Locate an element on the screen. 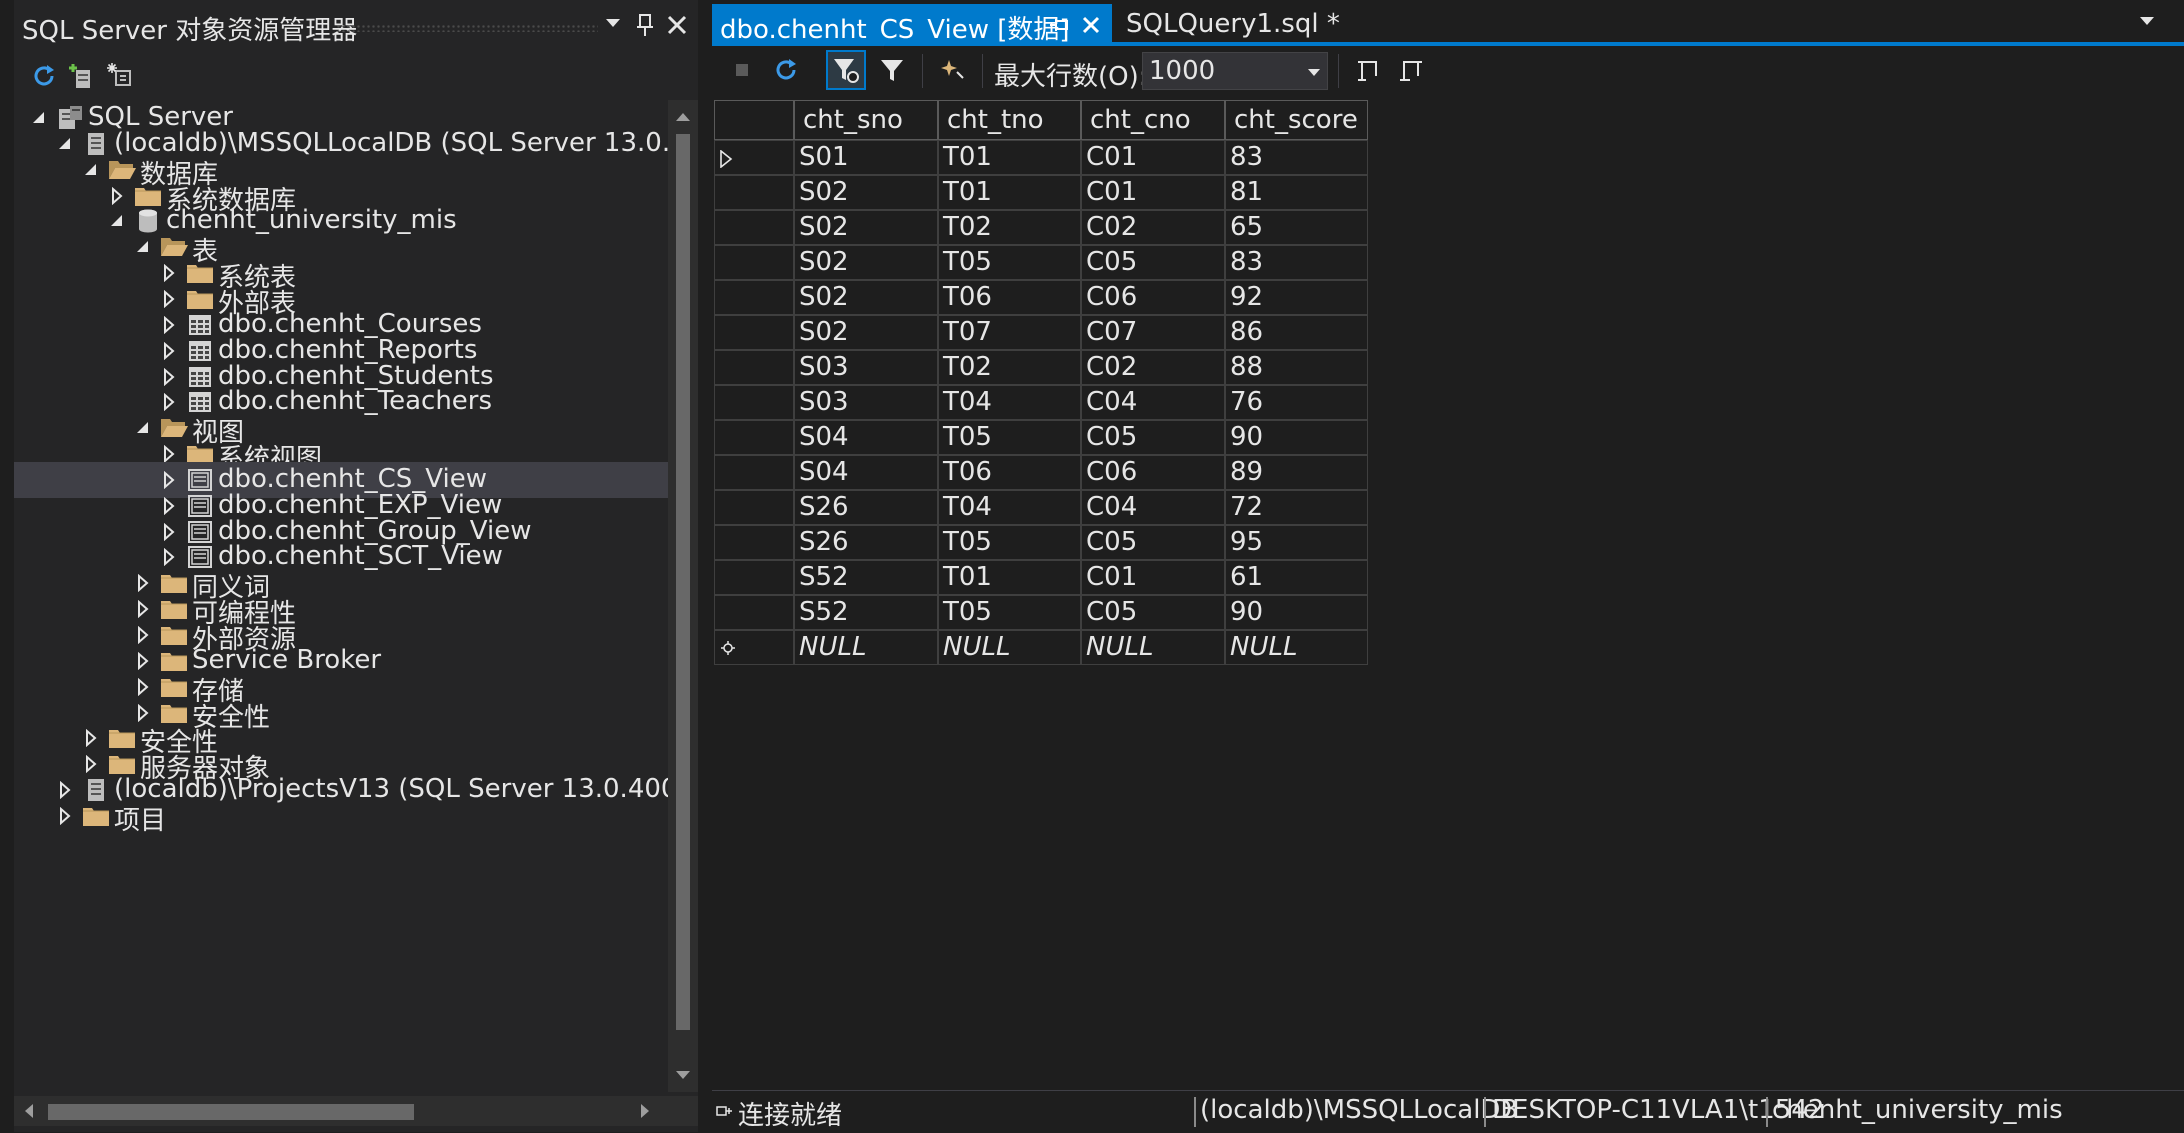 The image size is (2184, 1133). table-row: S03 T04 C04 76 is located at coordinates (1154, 402).